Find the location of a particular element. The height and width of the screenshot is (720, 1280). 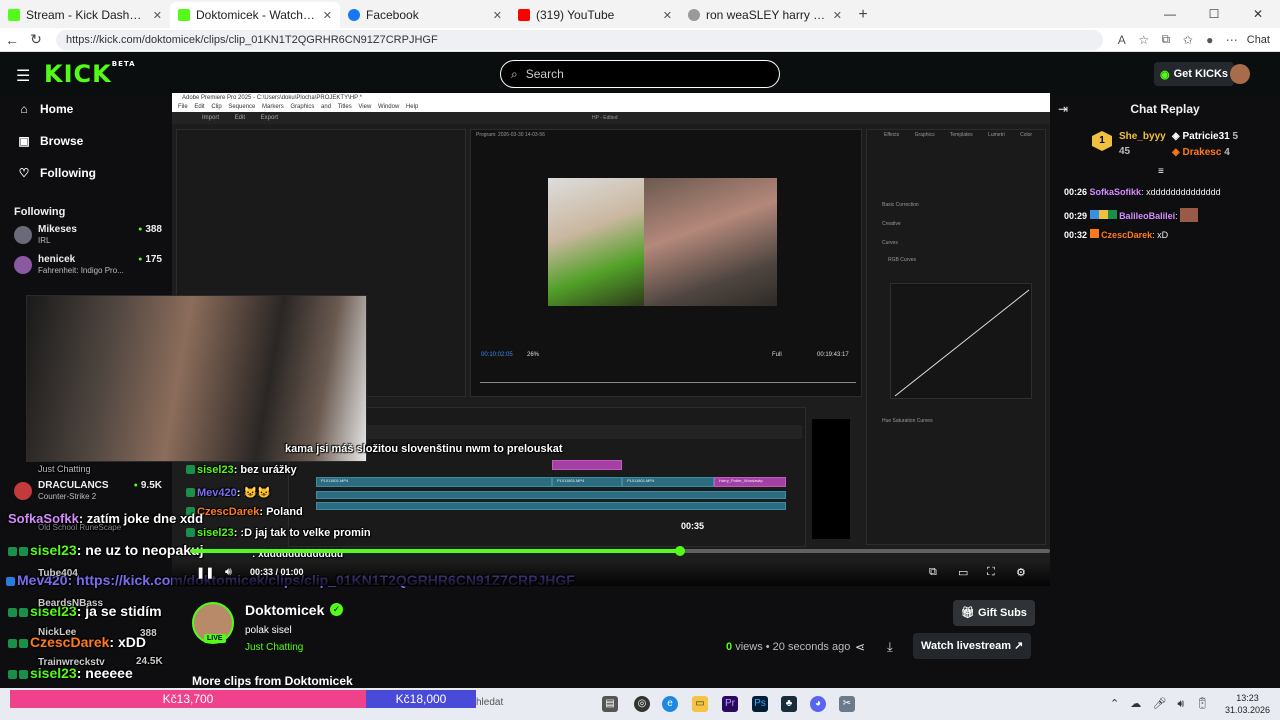

top-gifter-name: She_byyy is located at coordinates (1142, 136).